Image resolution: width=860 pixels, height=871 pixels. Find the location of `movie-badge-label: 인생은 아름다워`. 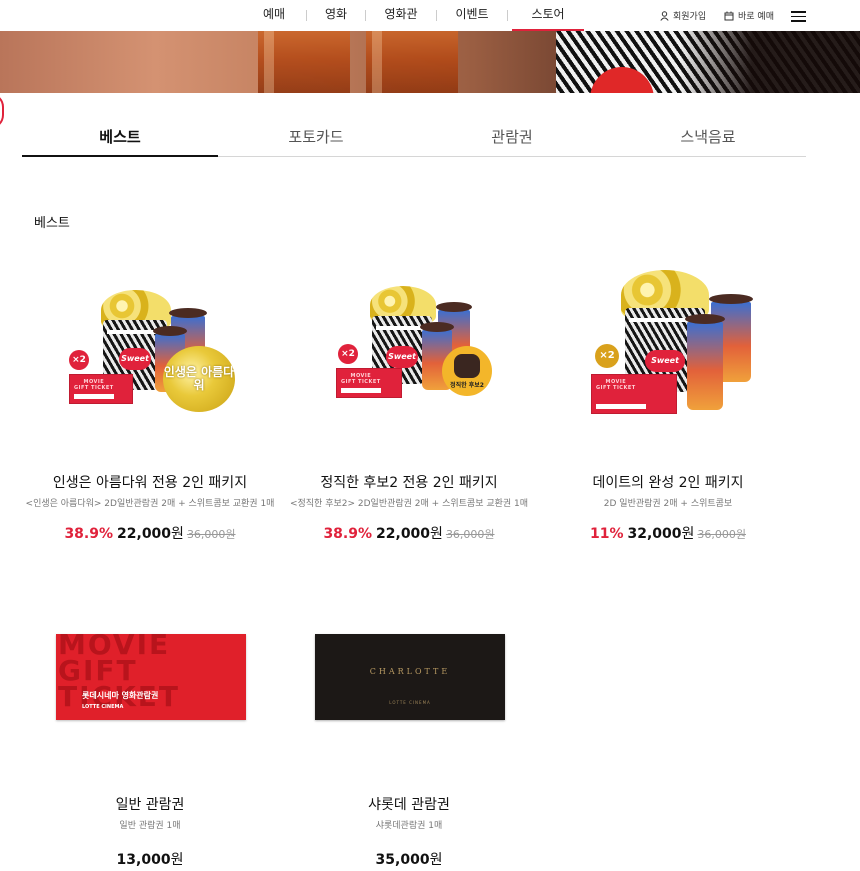

movie-badge-label: 인생은 아름다워 is located at coordinates (199, 378).